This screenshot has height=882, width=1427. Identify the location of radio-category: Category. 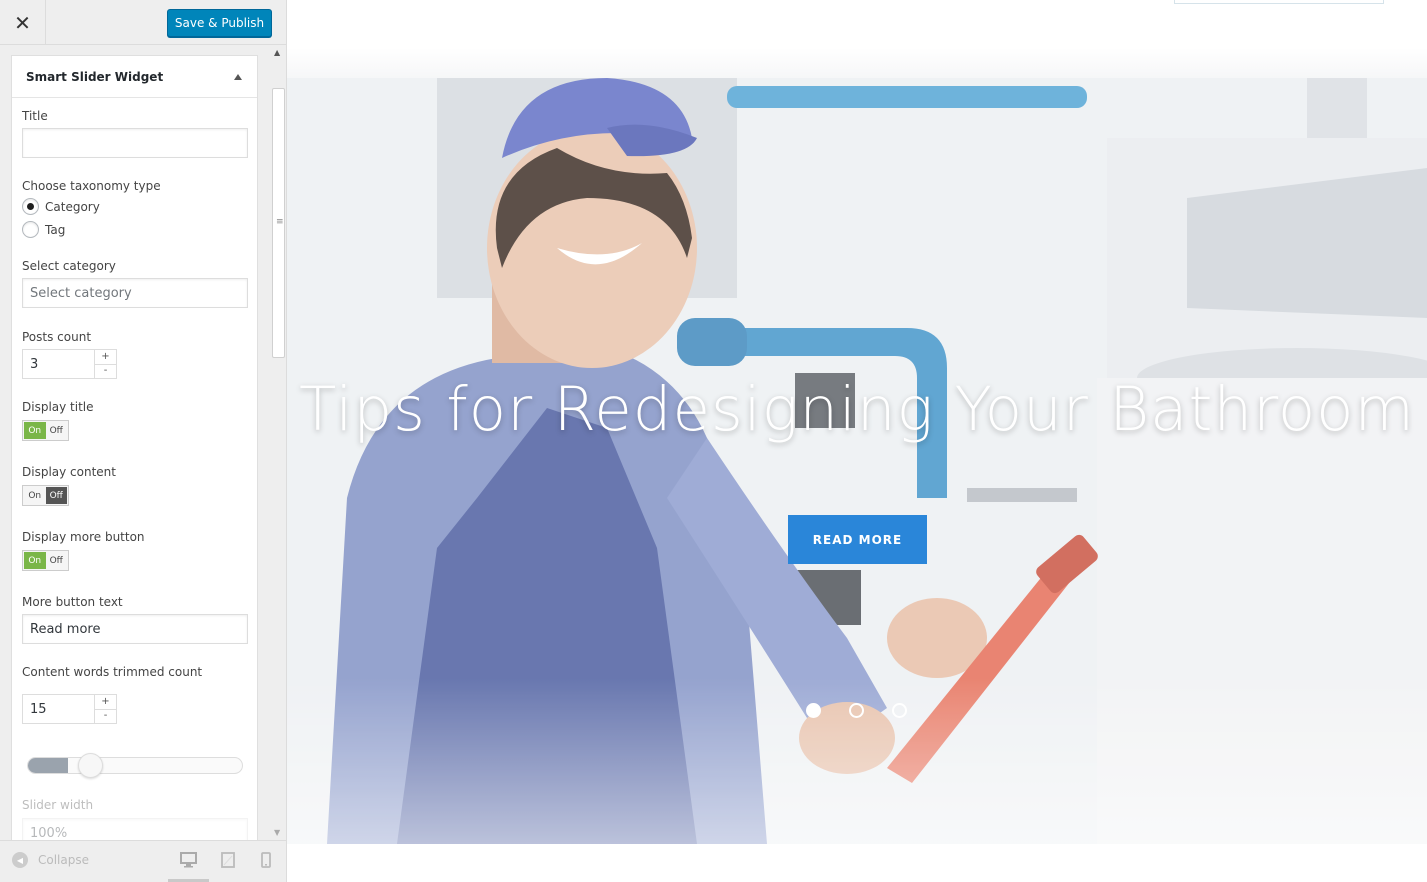
(61, 206).